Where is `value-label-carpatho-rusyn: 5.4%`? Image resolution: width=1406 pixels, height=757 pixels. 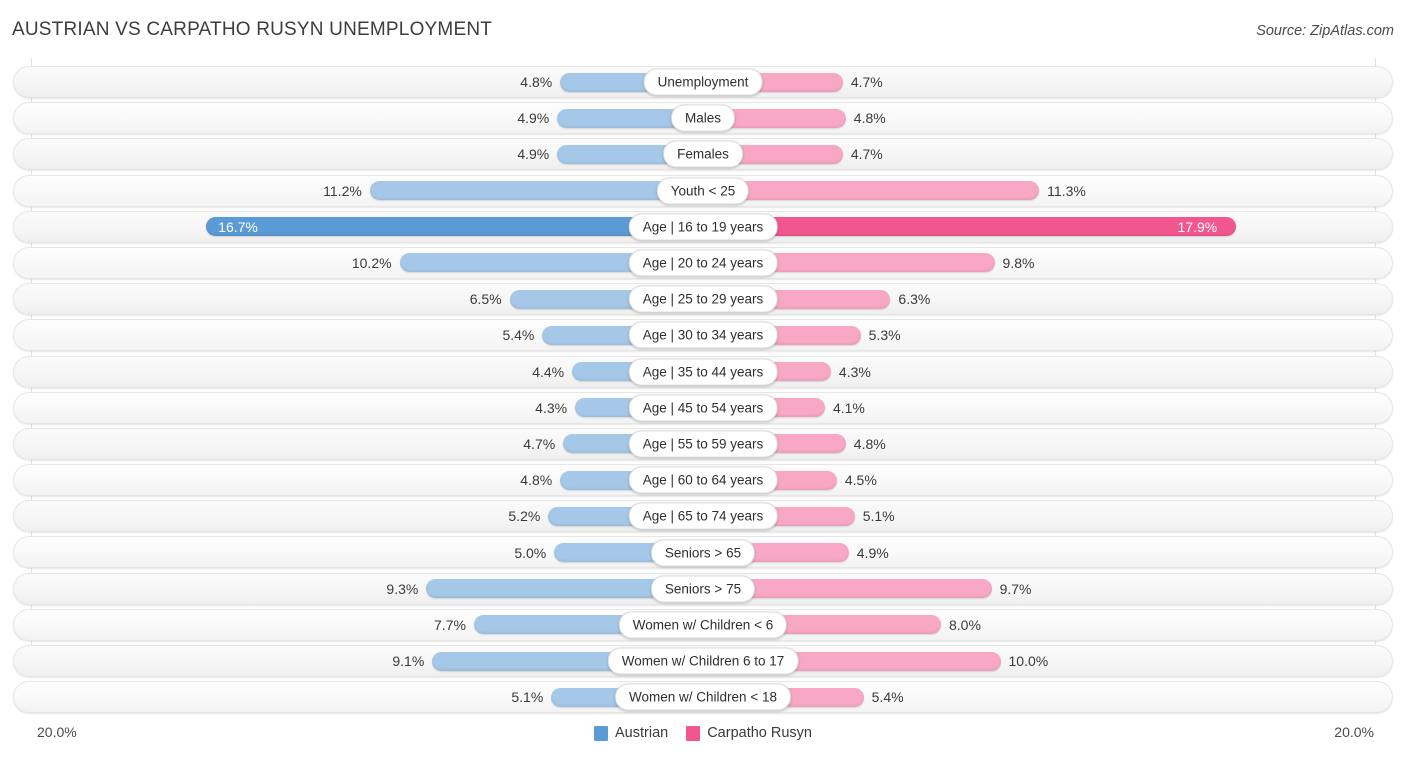
value-label-carpatho-rusyn: 5.4% is located at coordinates (887, 697).